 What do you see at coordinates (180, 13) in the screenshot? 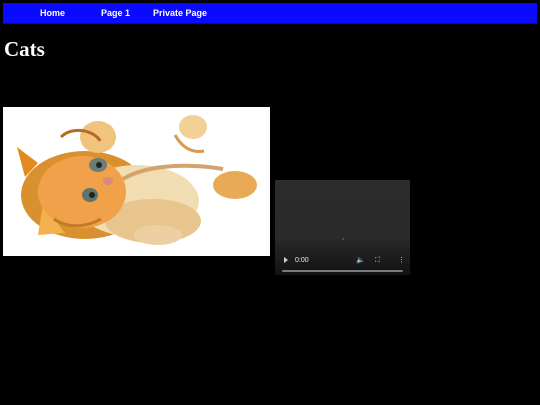
I see `nav-private-page-link: Private Page` at bounding box center [180, 13].